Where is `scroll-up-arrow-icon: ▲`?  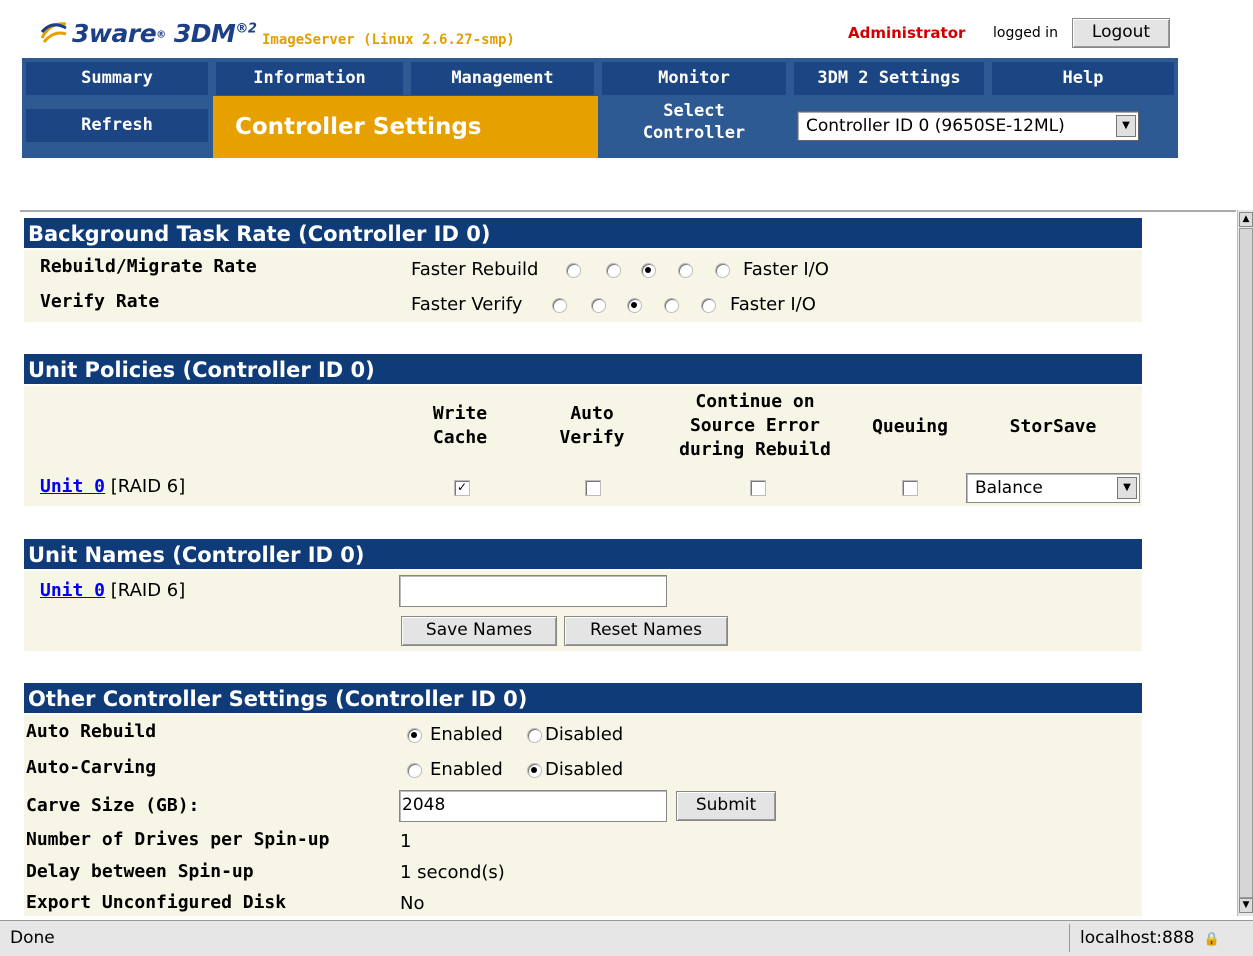 scroll-up-arrow-icon: ▲ is located at coordinates (1246, 219).